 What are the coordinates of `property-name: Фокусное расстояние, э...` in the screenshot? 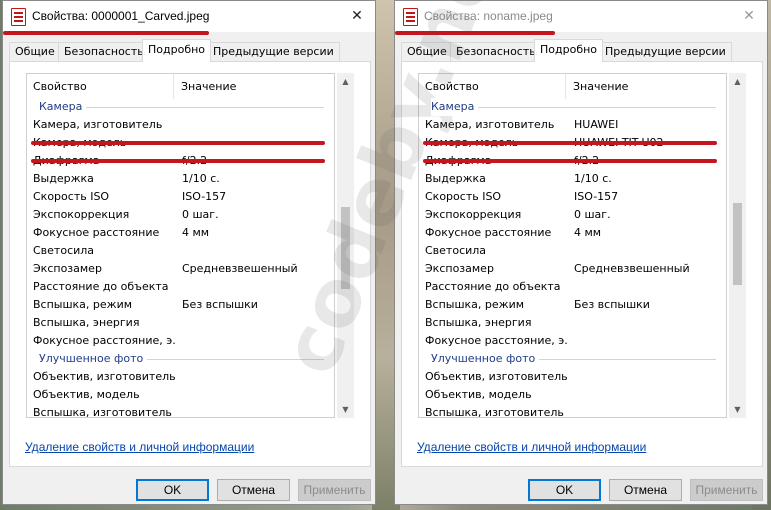 It's located at (496, 340).